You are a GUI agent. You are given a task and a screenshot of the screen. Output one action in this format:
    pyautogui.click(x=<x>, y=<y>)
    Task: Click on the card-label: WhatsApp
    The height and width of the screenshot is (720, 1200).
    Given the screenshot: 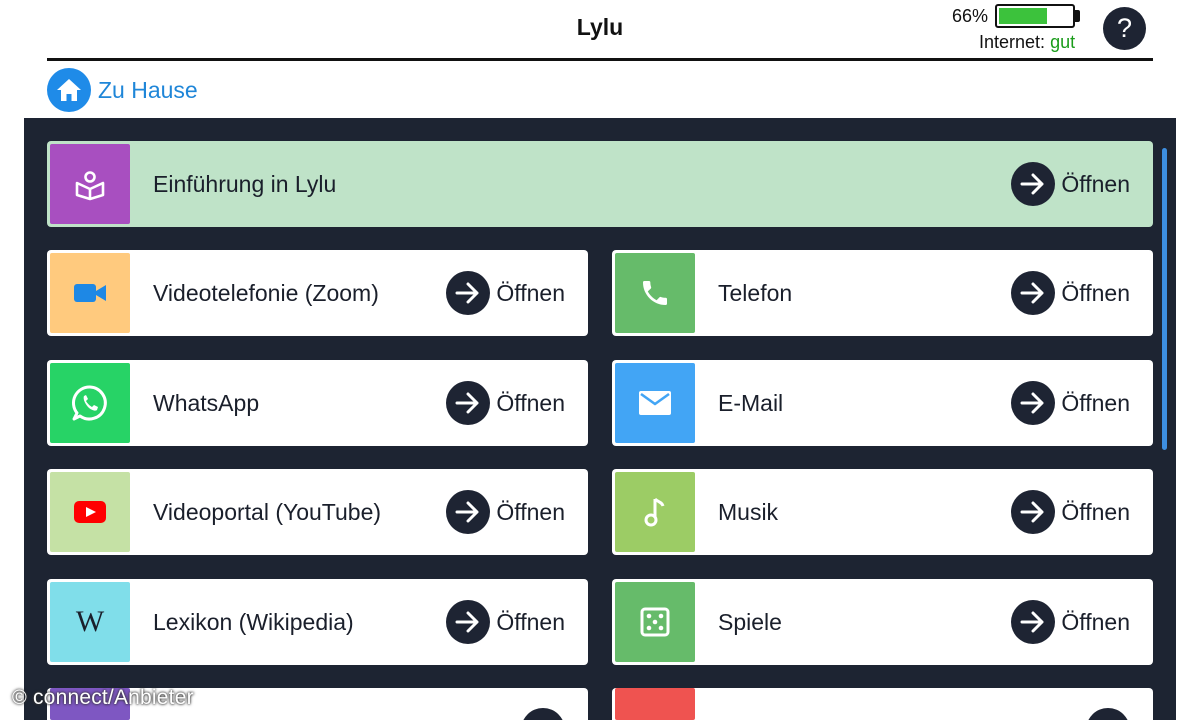 What is the action you would take?
    pyautogui.click(x=206, y=402)
    